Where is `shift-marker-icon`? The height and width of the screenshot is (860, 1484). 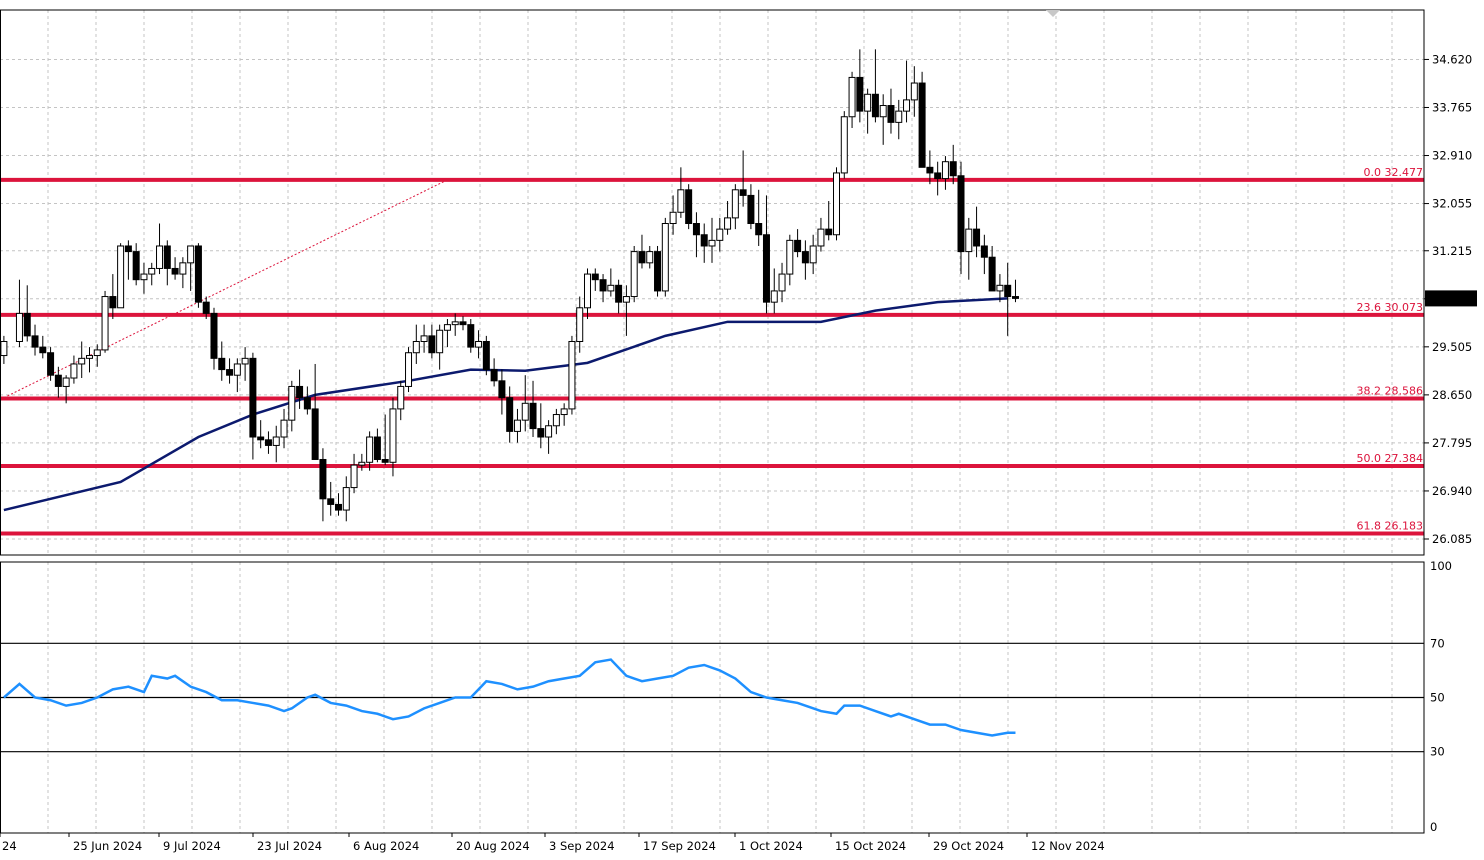
shift-marker-icon is located at coordinates (1053, 13).